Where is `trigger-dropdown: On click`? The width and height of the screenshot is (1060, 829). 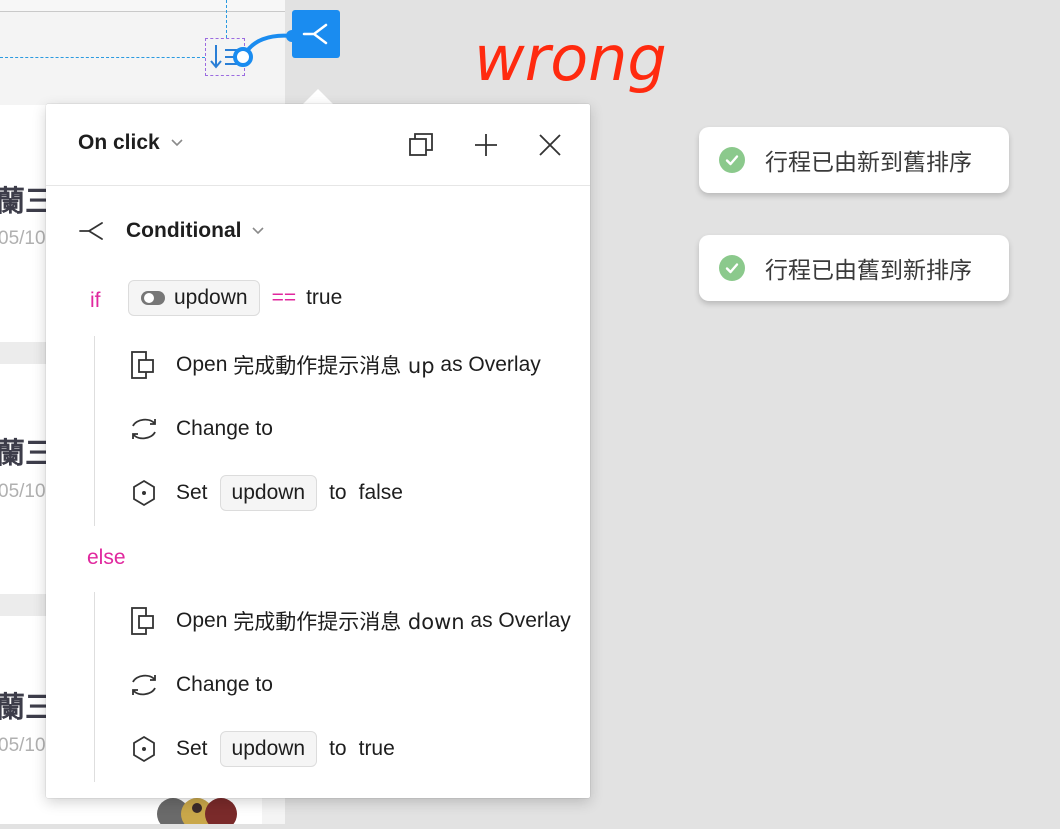 trigger-dropdown: On click is located at coordinates (131, 143).